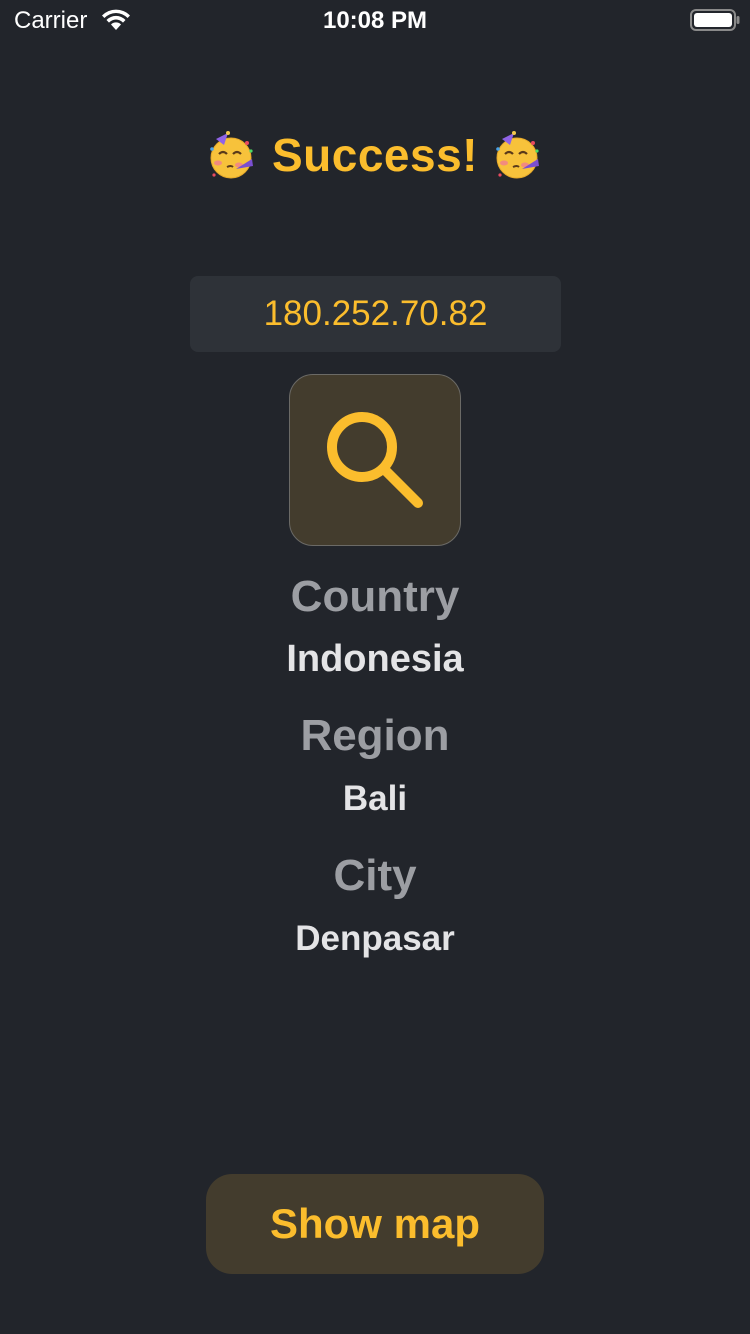 The height and width of the screenshot is (1334, 750). Describe the element at coordinates (375, 938) in the screenshot. I see `city-value: Denpasar` at that location.